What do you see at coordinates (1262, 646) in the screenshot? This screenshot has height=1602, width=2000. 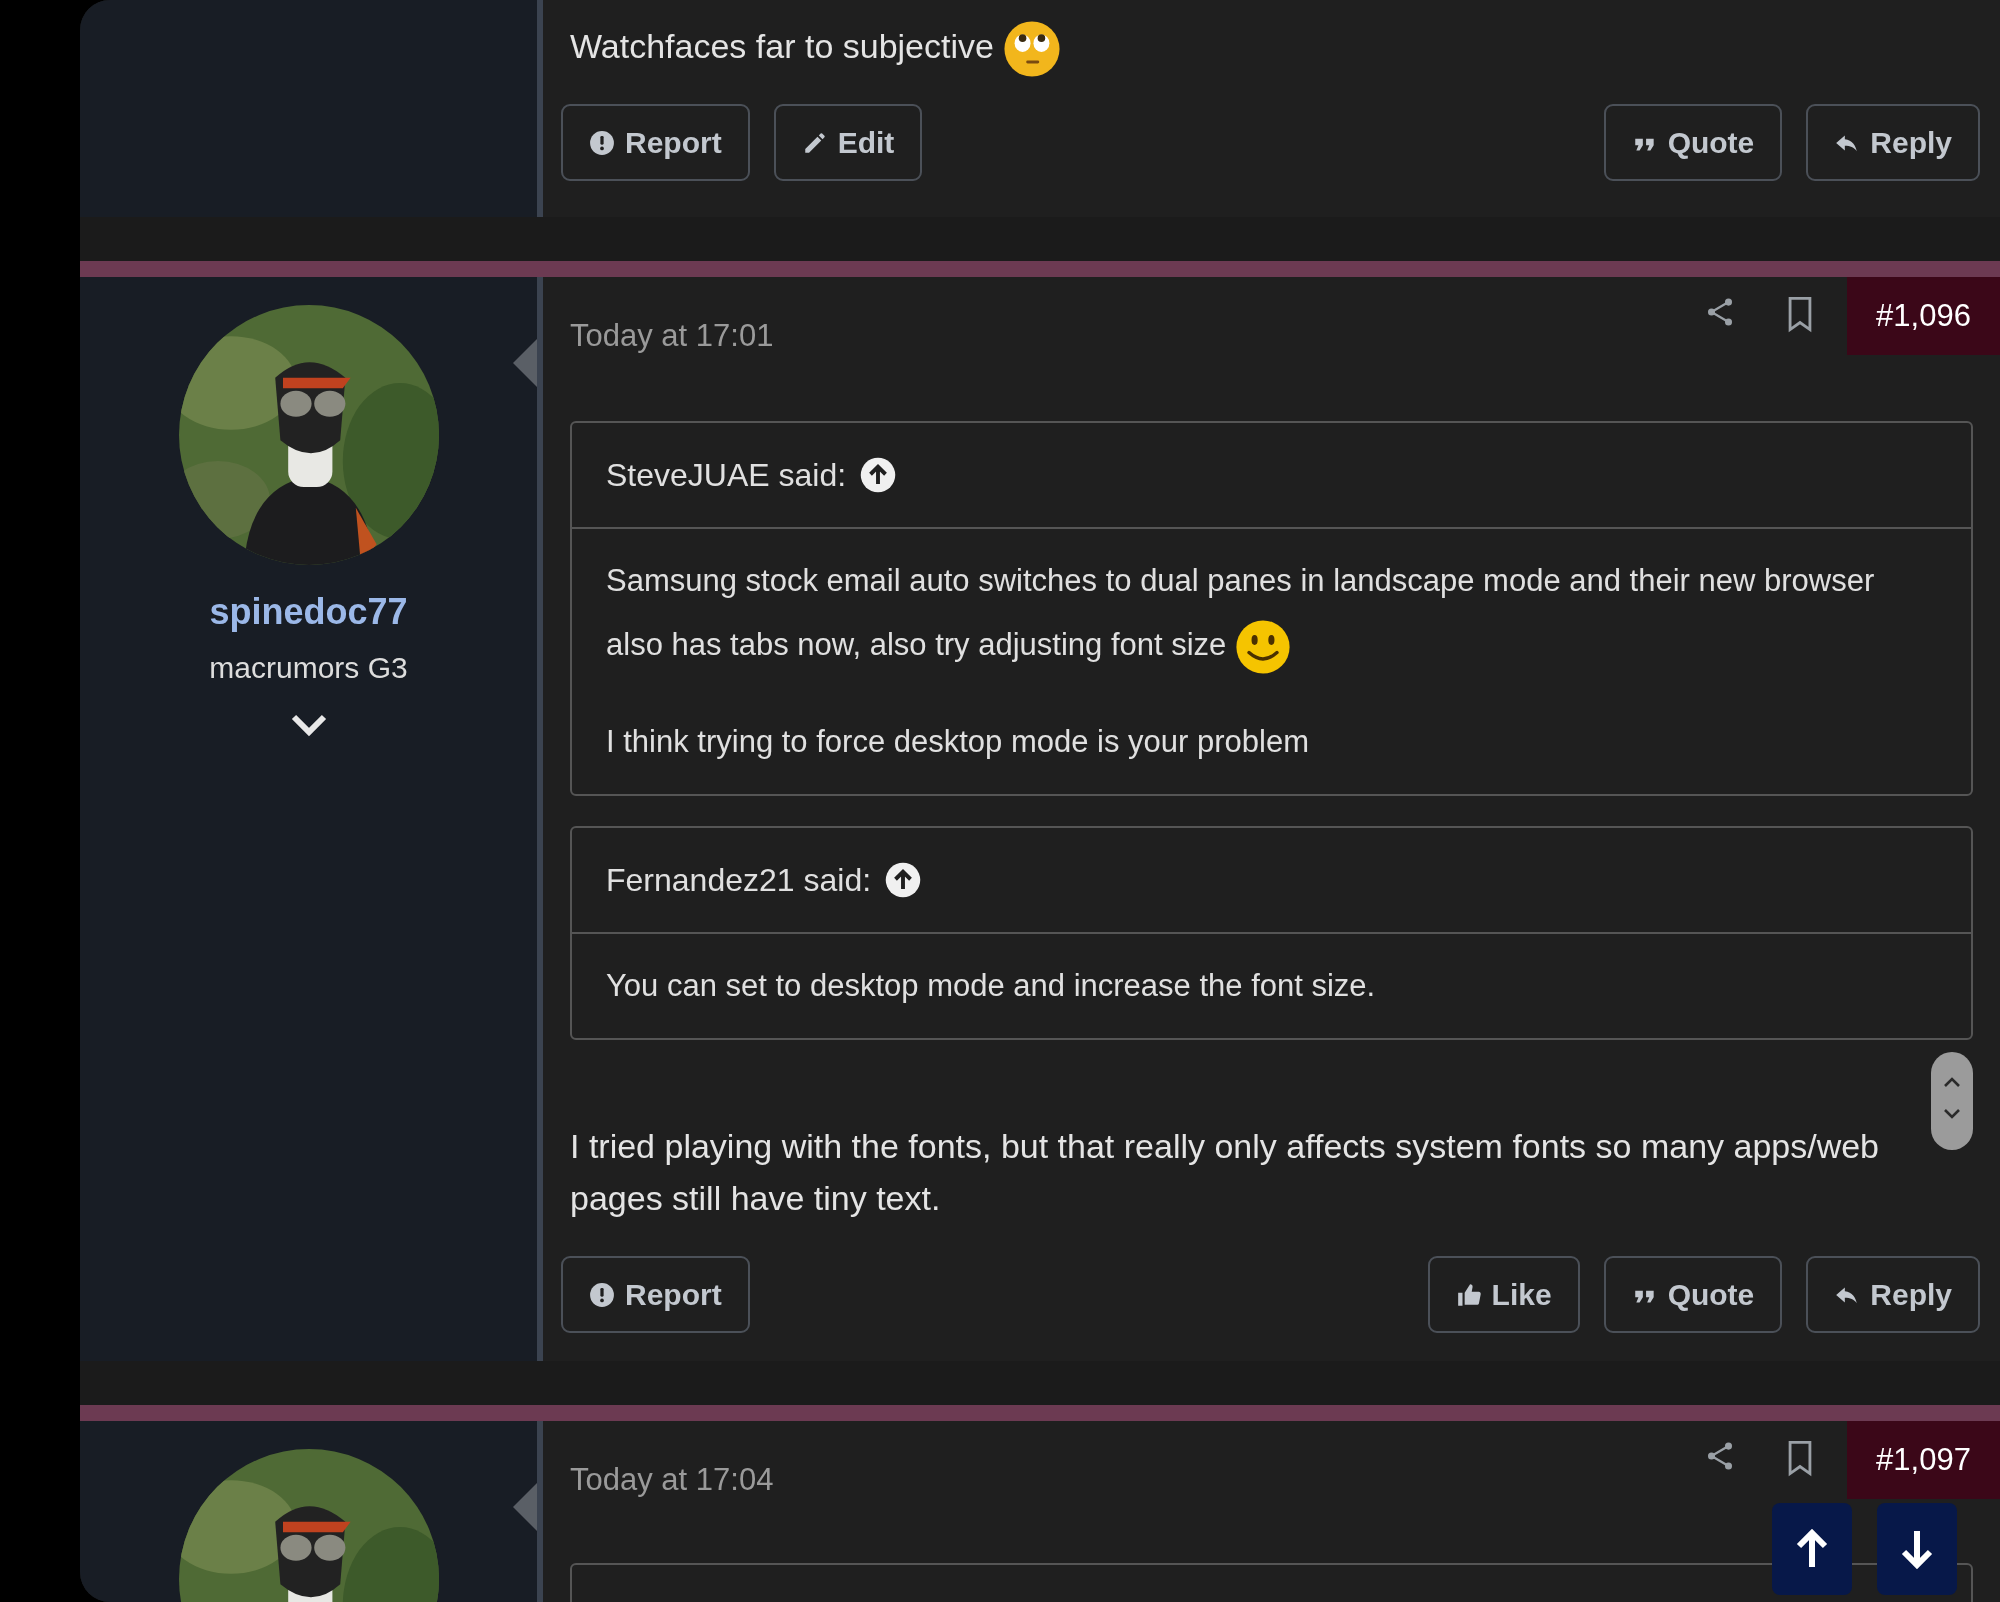 I see `smiley-emoji-icon` at bounding box center [1262, 646].